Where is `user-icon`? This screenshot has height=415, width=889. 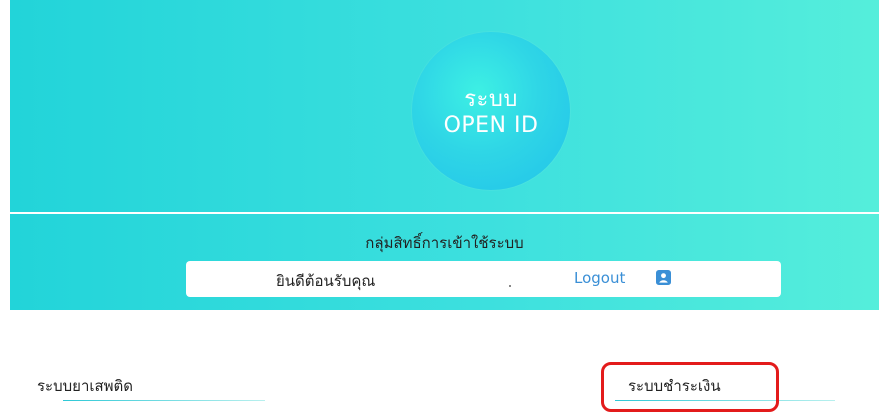
user-icon is located at coordinates (663, 277).